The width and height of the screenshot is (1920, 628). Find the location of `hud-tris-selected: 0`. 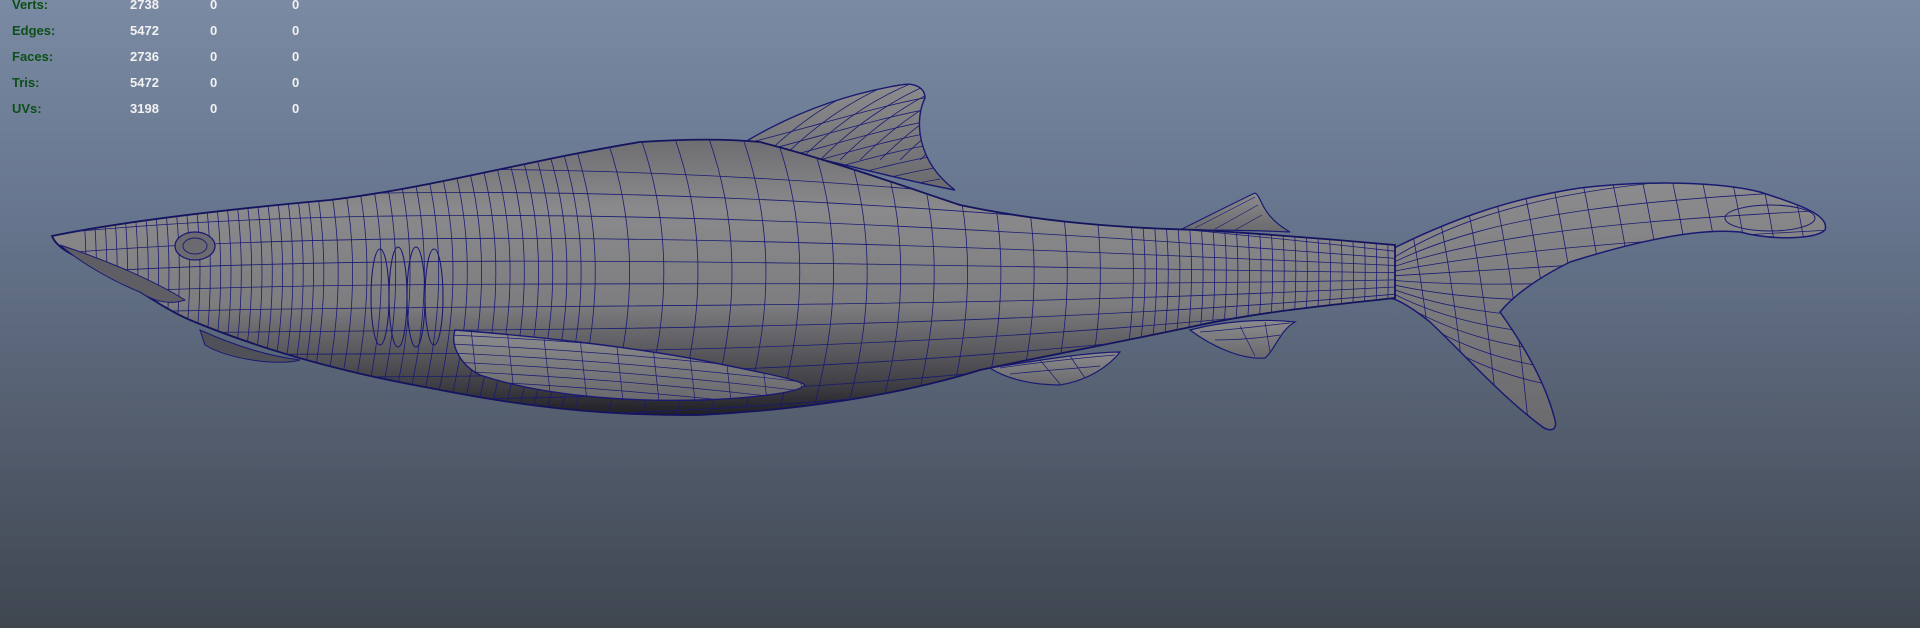

hud-tris-selected: 0 is located at coordinates (214, 82).